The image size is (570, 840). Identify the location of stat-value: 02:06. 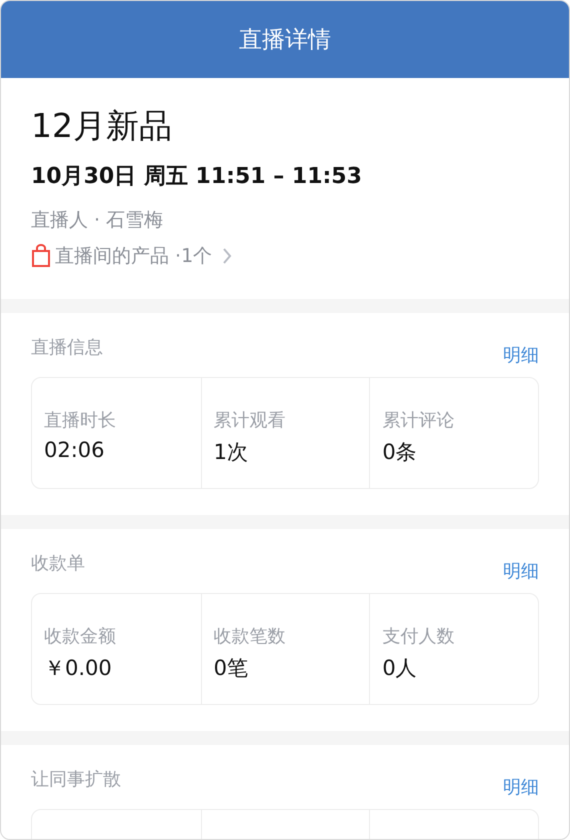
(74, 450).